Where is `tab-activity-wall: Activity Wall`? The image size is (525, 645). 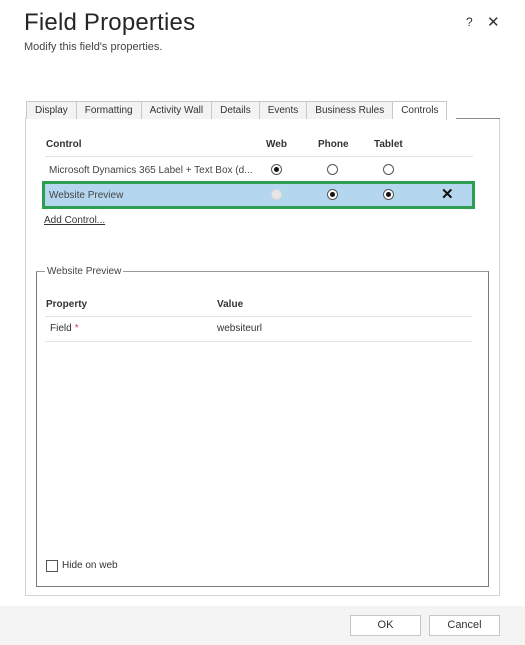 tab-activity-wall: Activity Wall is located at coordinates (177, 110).